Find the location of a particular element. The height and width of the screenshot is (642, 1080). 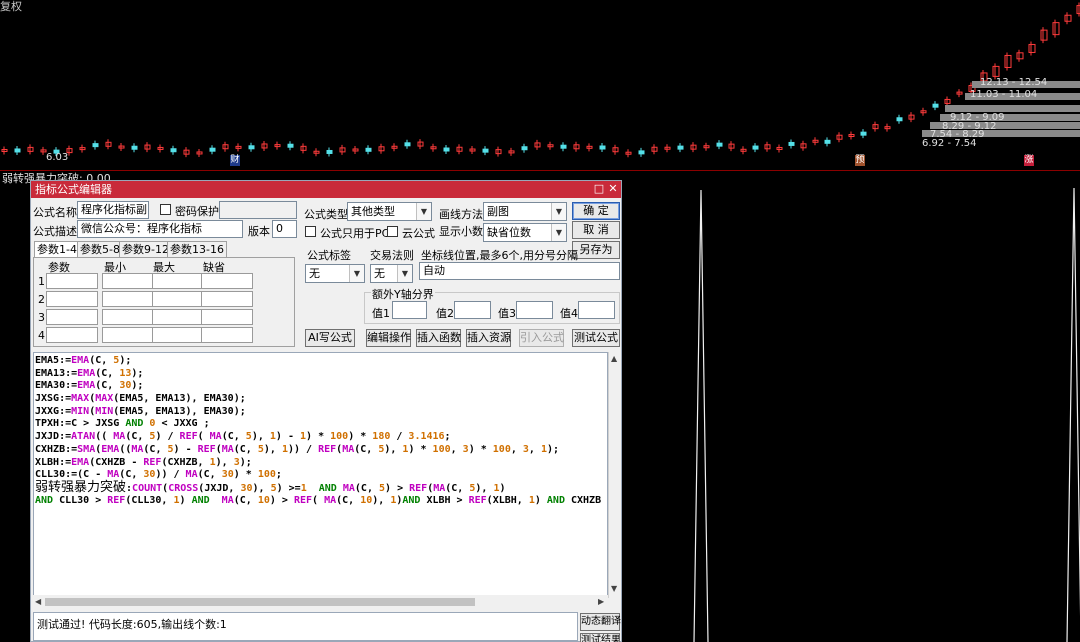

ai-write-button: AI写公式 is located at coordinates (330, 338).